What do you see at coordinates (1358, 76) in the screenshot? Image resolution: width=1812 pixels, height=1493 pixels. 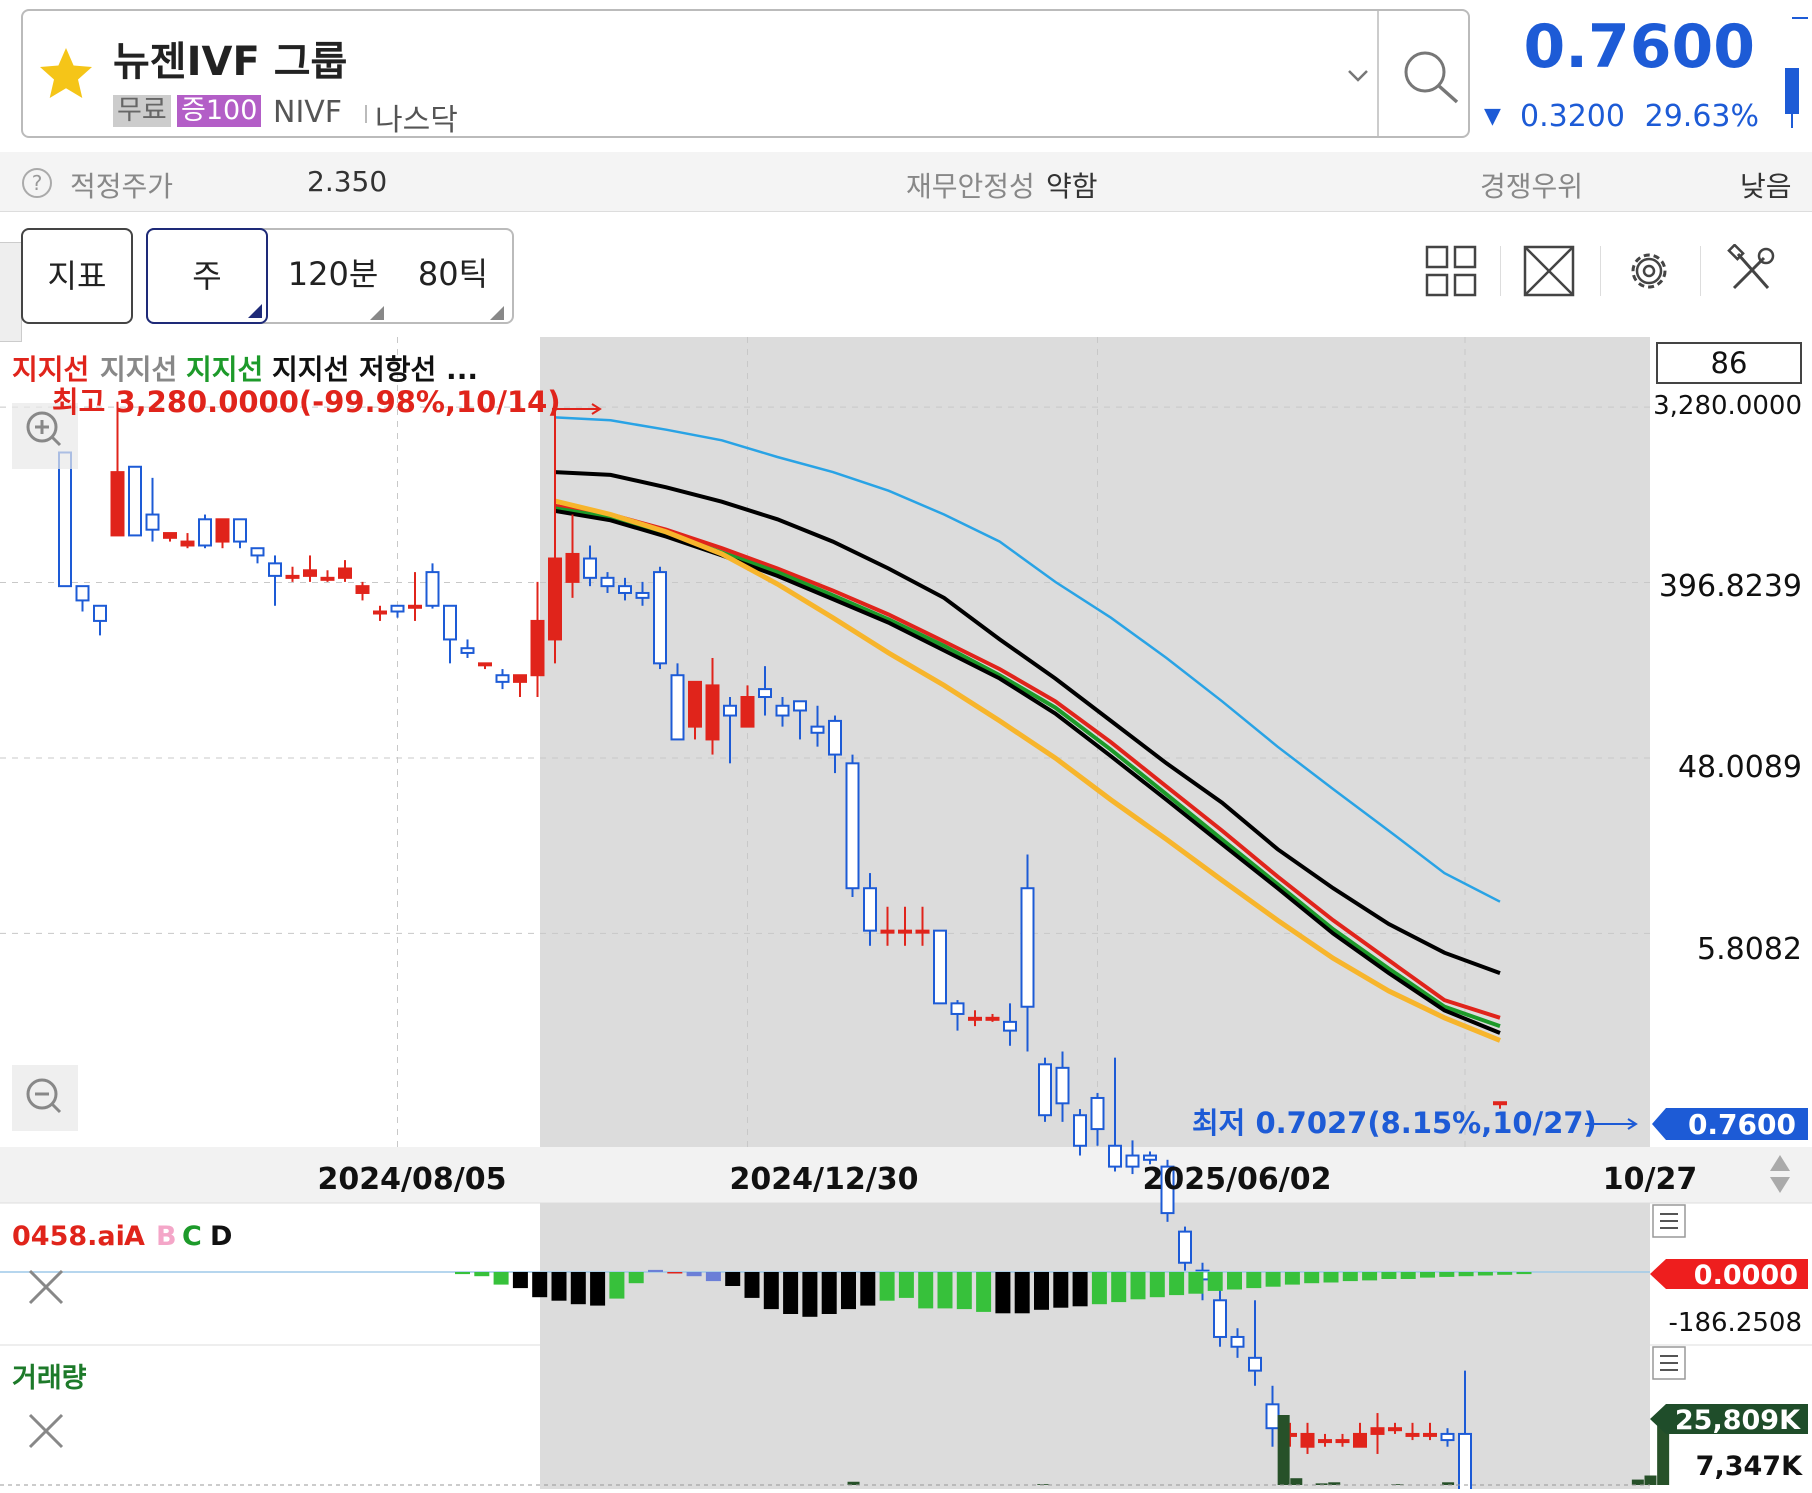 I see `chevron-down-icon` at bounding box center [1358, 76].